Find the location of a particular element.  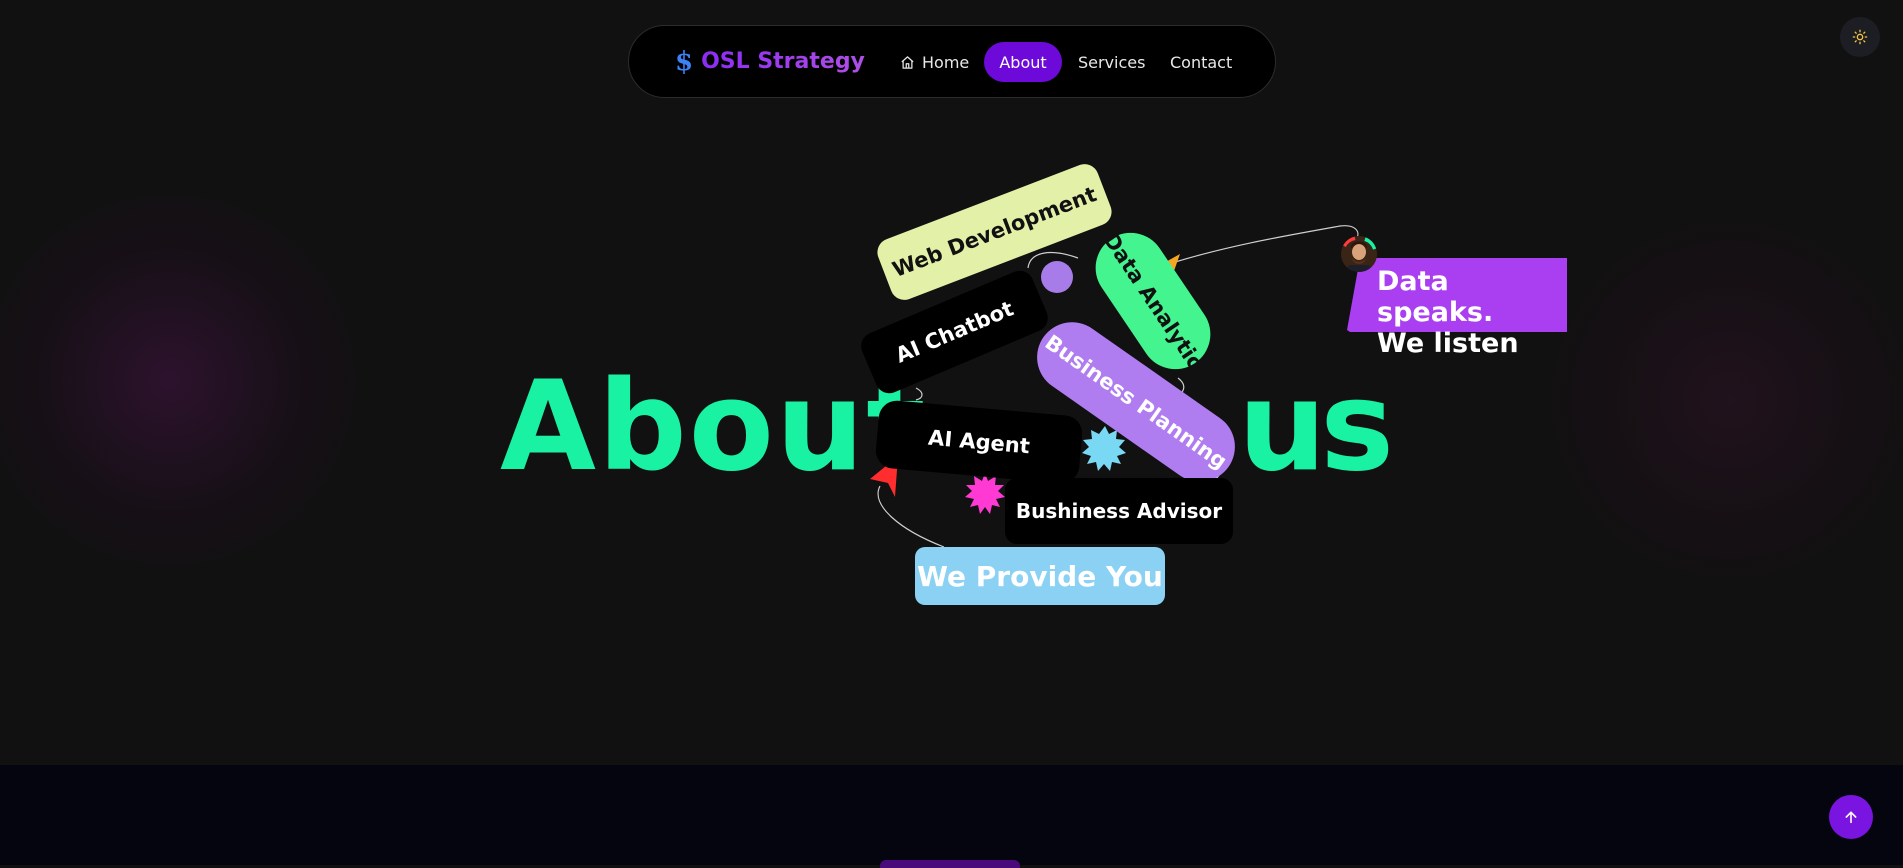

purple-dot is located at coordinates (1057, 277).